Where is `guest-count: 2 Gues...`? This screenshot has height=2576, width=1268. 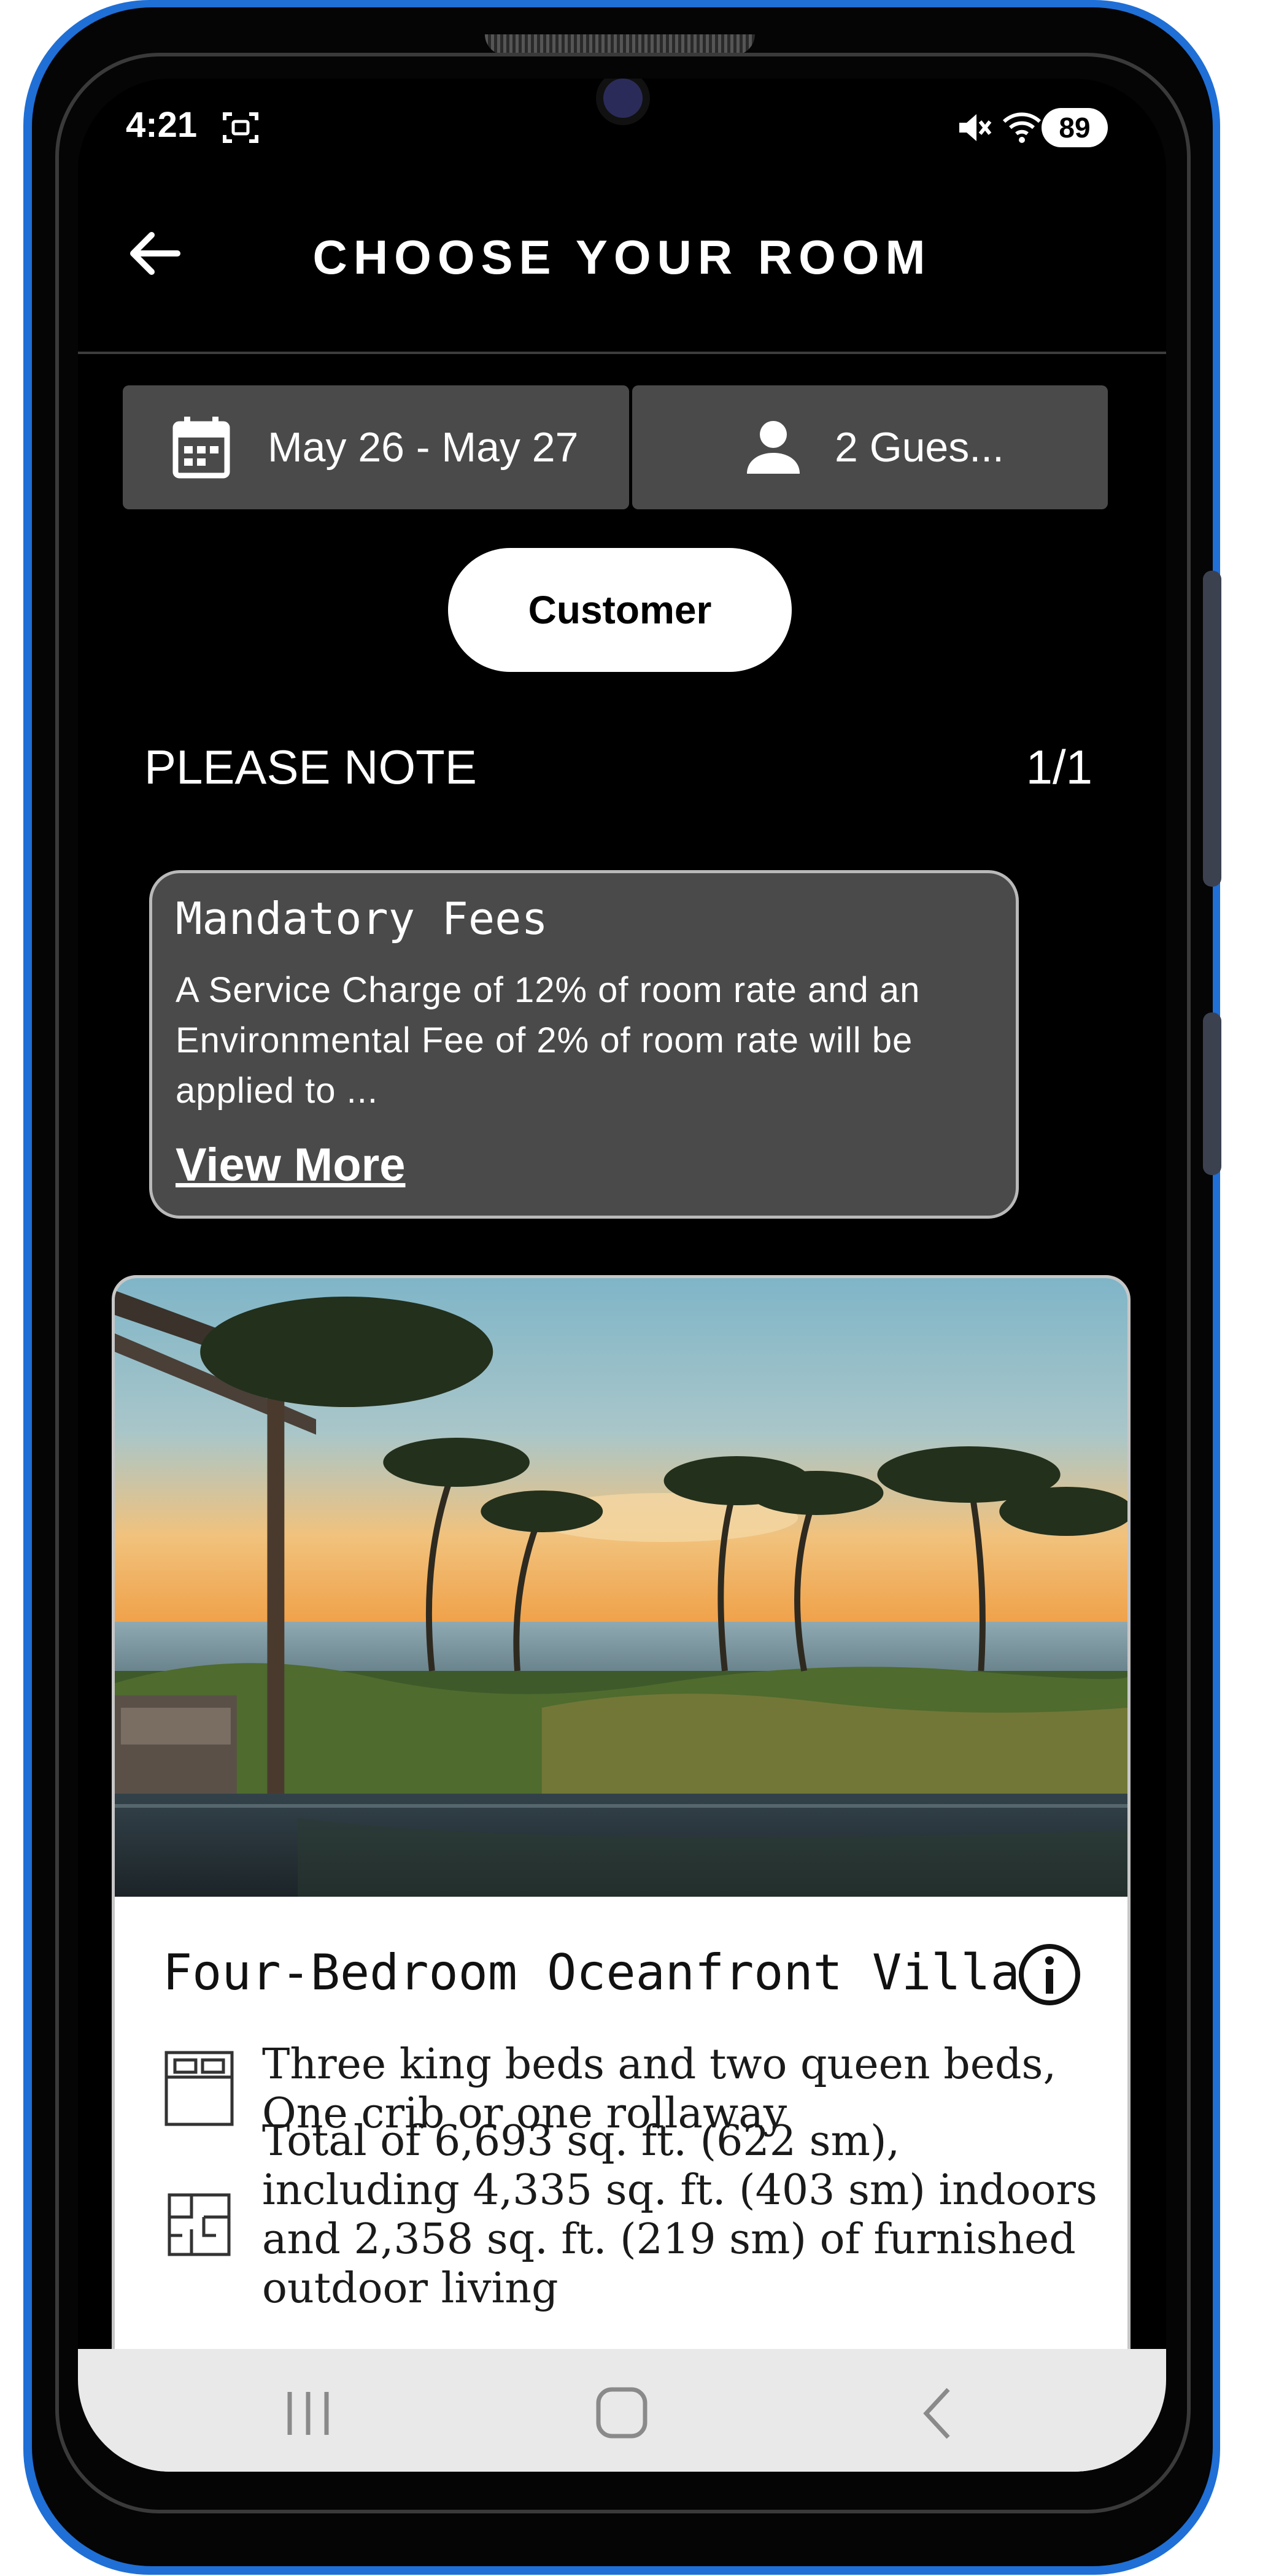 guest-count: 2 Gues... is located at coordinates (919, 447).